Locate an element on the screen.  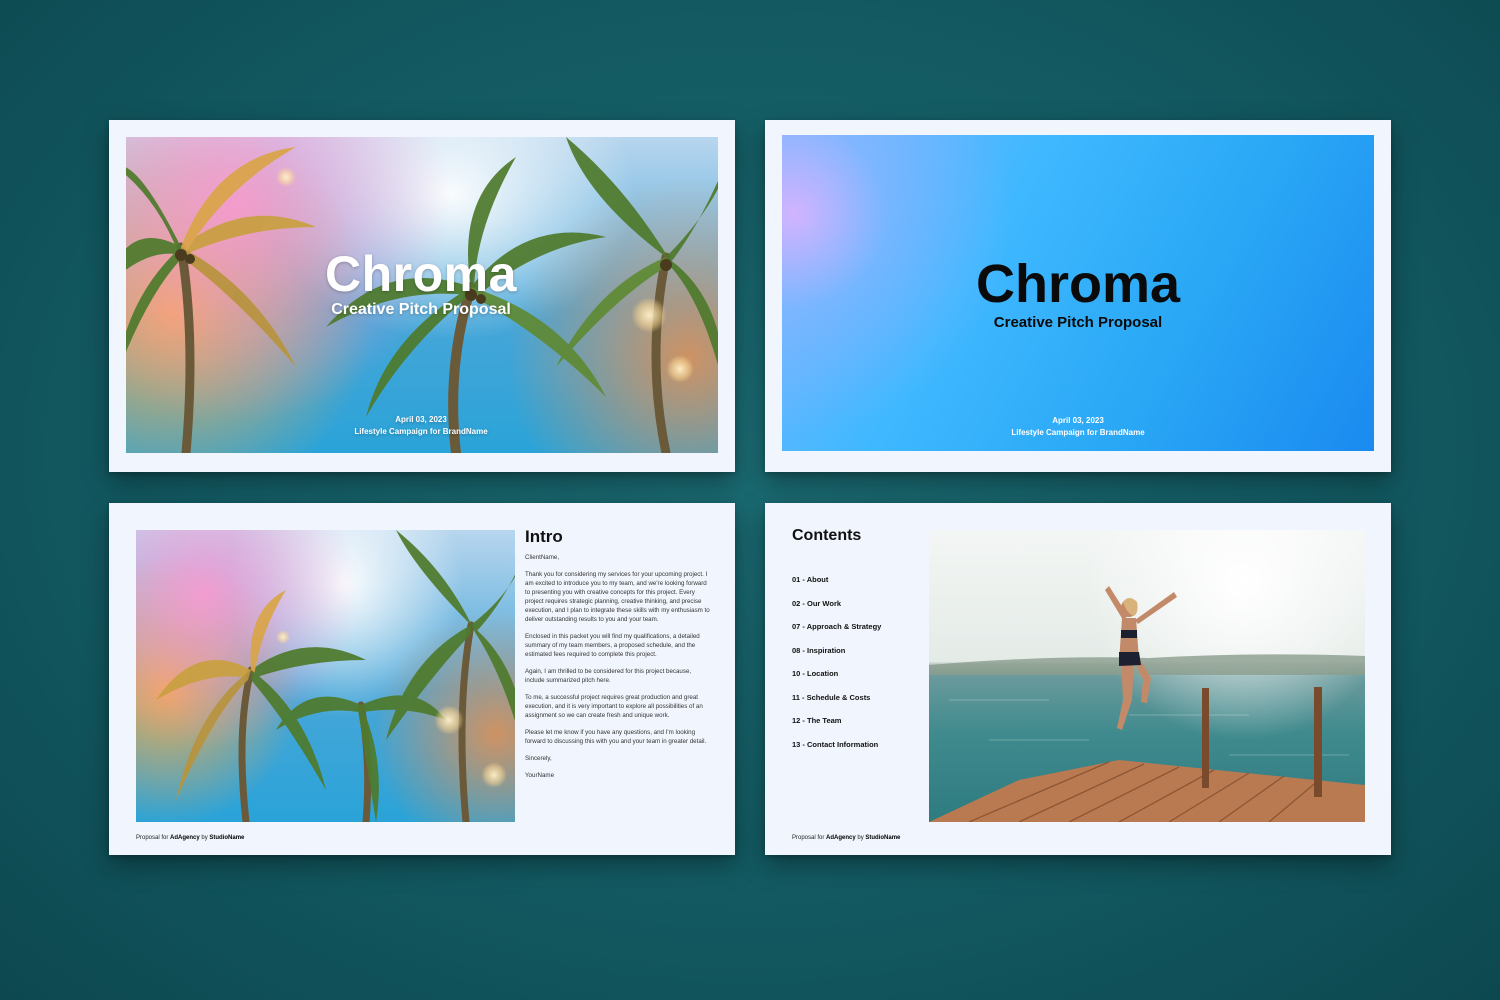
intro-paragraph: ClientName, is located at coordinates (542, 557).